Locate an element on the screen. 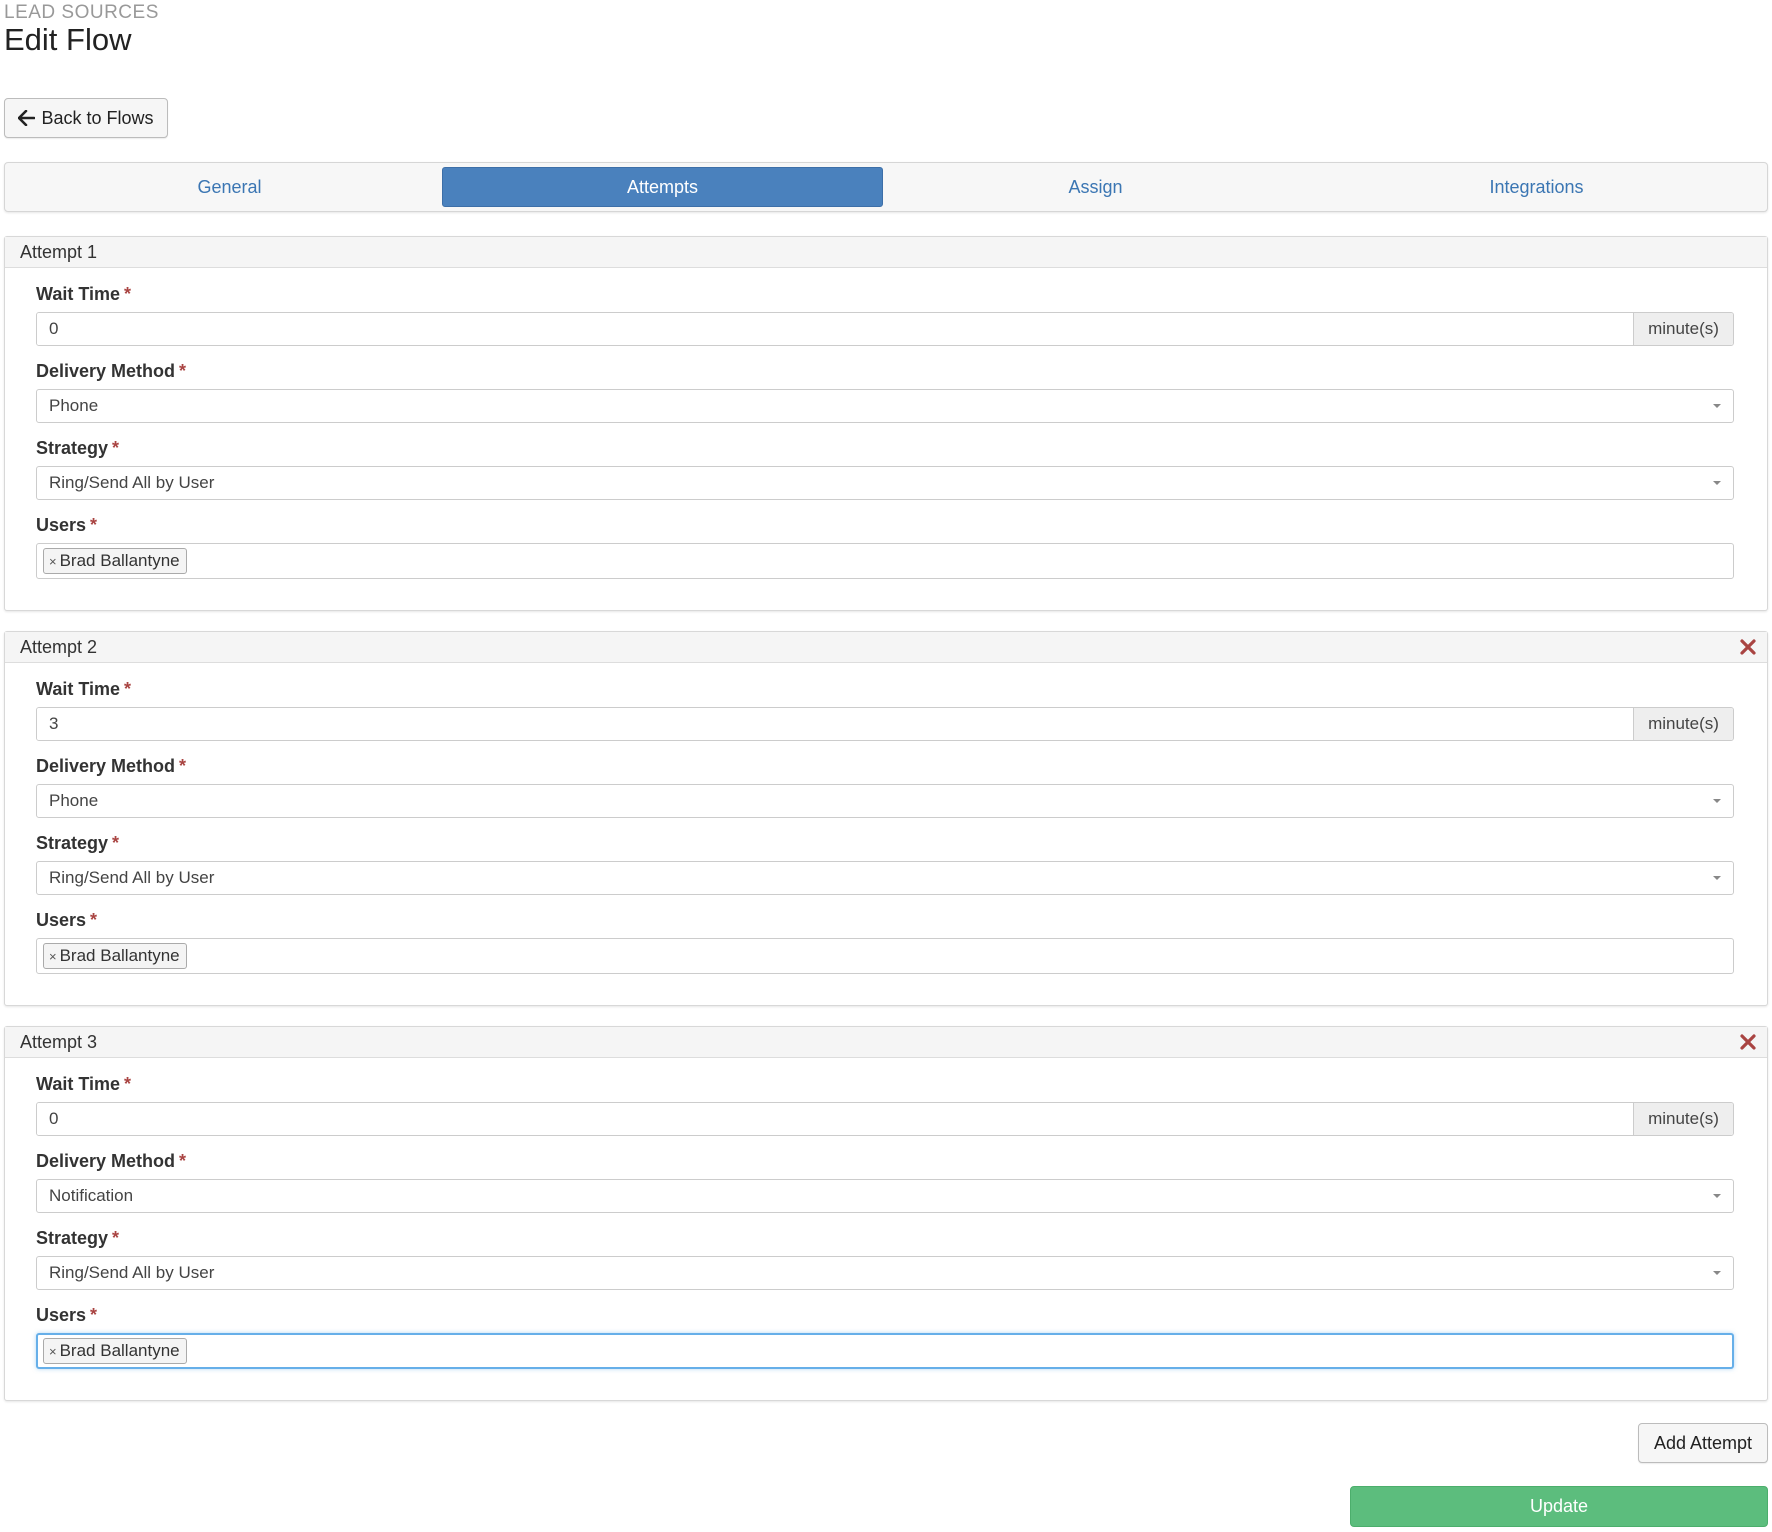 This screenshot has height=1532, width=1772. back-to-flows-label: Back to Flows is located at coordinates (97, 117).